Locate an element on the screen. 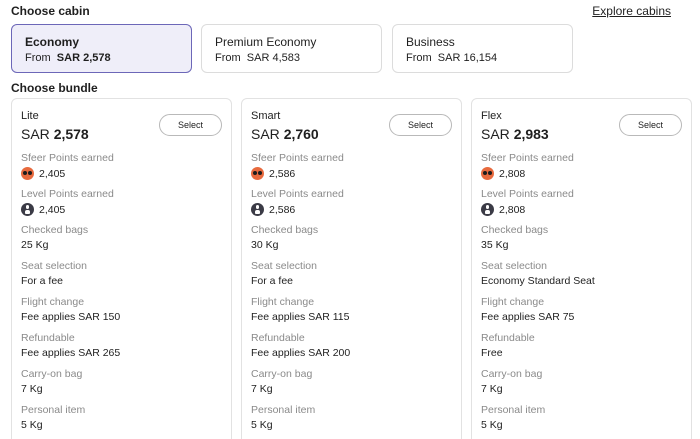 The width and height of the screenshot is (700, 439). sfeer-points-earned-value: 2,586 is located at coordinates (273, 173).